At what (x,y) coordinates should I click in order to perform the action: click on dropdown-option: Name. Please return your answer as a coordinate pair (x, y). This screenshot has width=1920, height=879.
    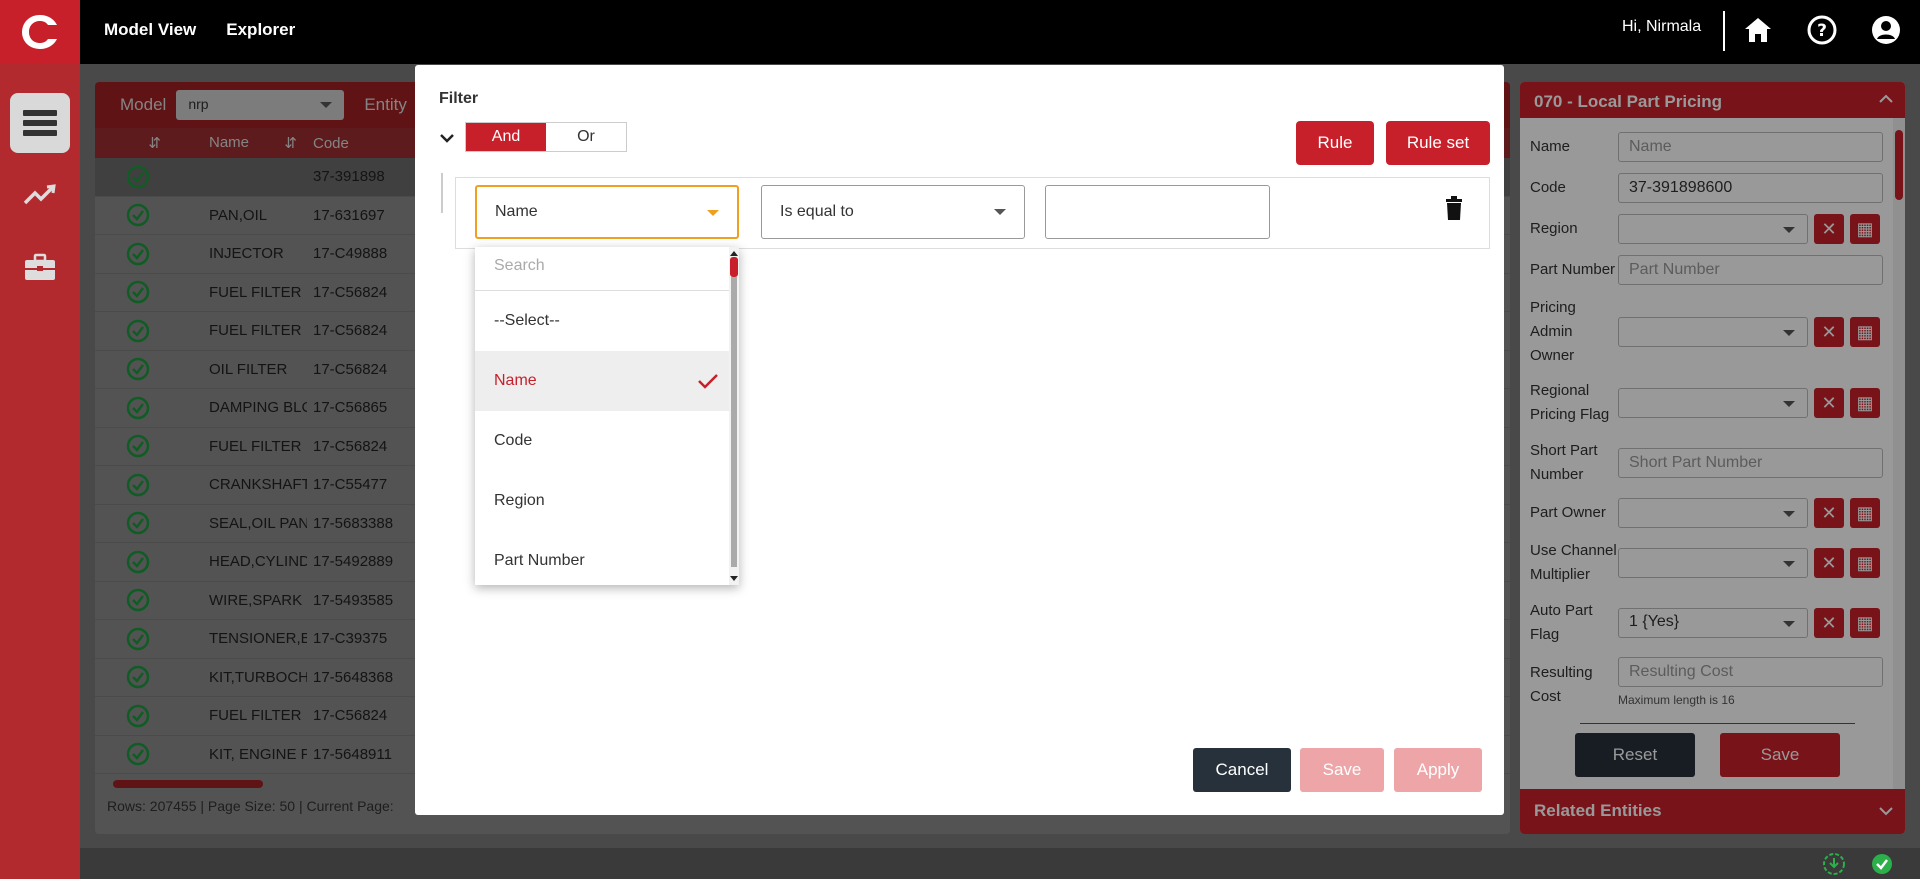
    Looking at the image, I should click on (607, 381).